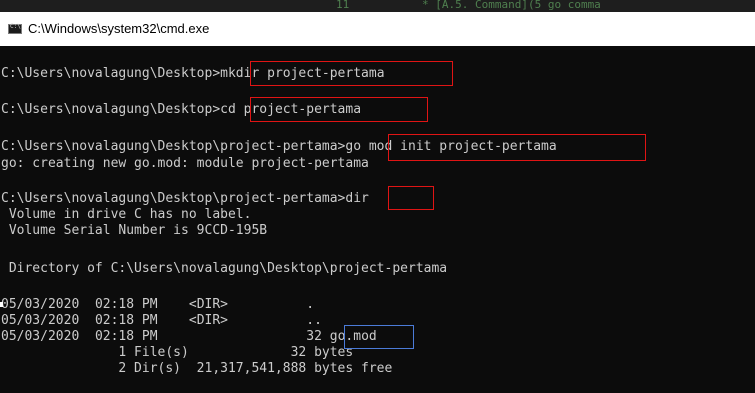 This screenshot has height=393, width=755. What do you see at coordinates (189, 337) in the screenshot?
I see `dir-entry-row: 05/03/2020 02:18 PM 32 go.mod` at bounding box center [189, 337].